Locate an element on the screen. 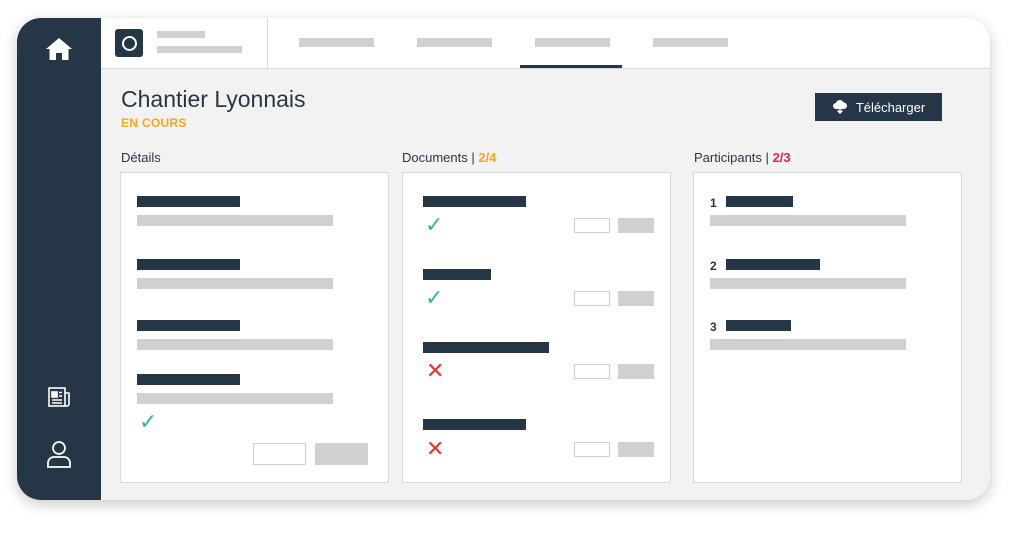 This screenshot has width=1024, height=534. download-button: Télécharger is located at coordinates (878, 107).